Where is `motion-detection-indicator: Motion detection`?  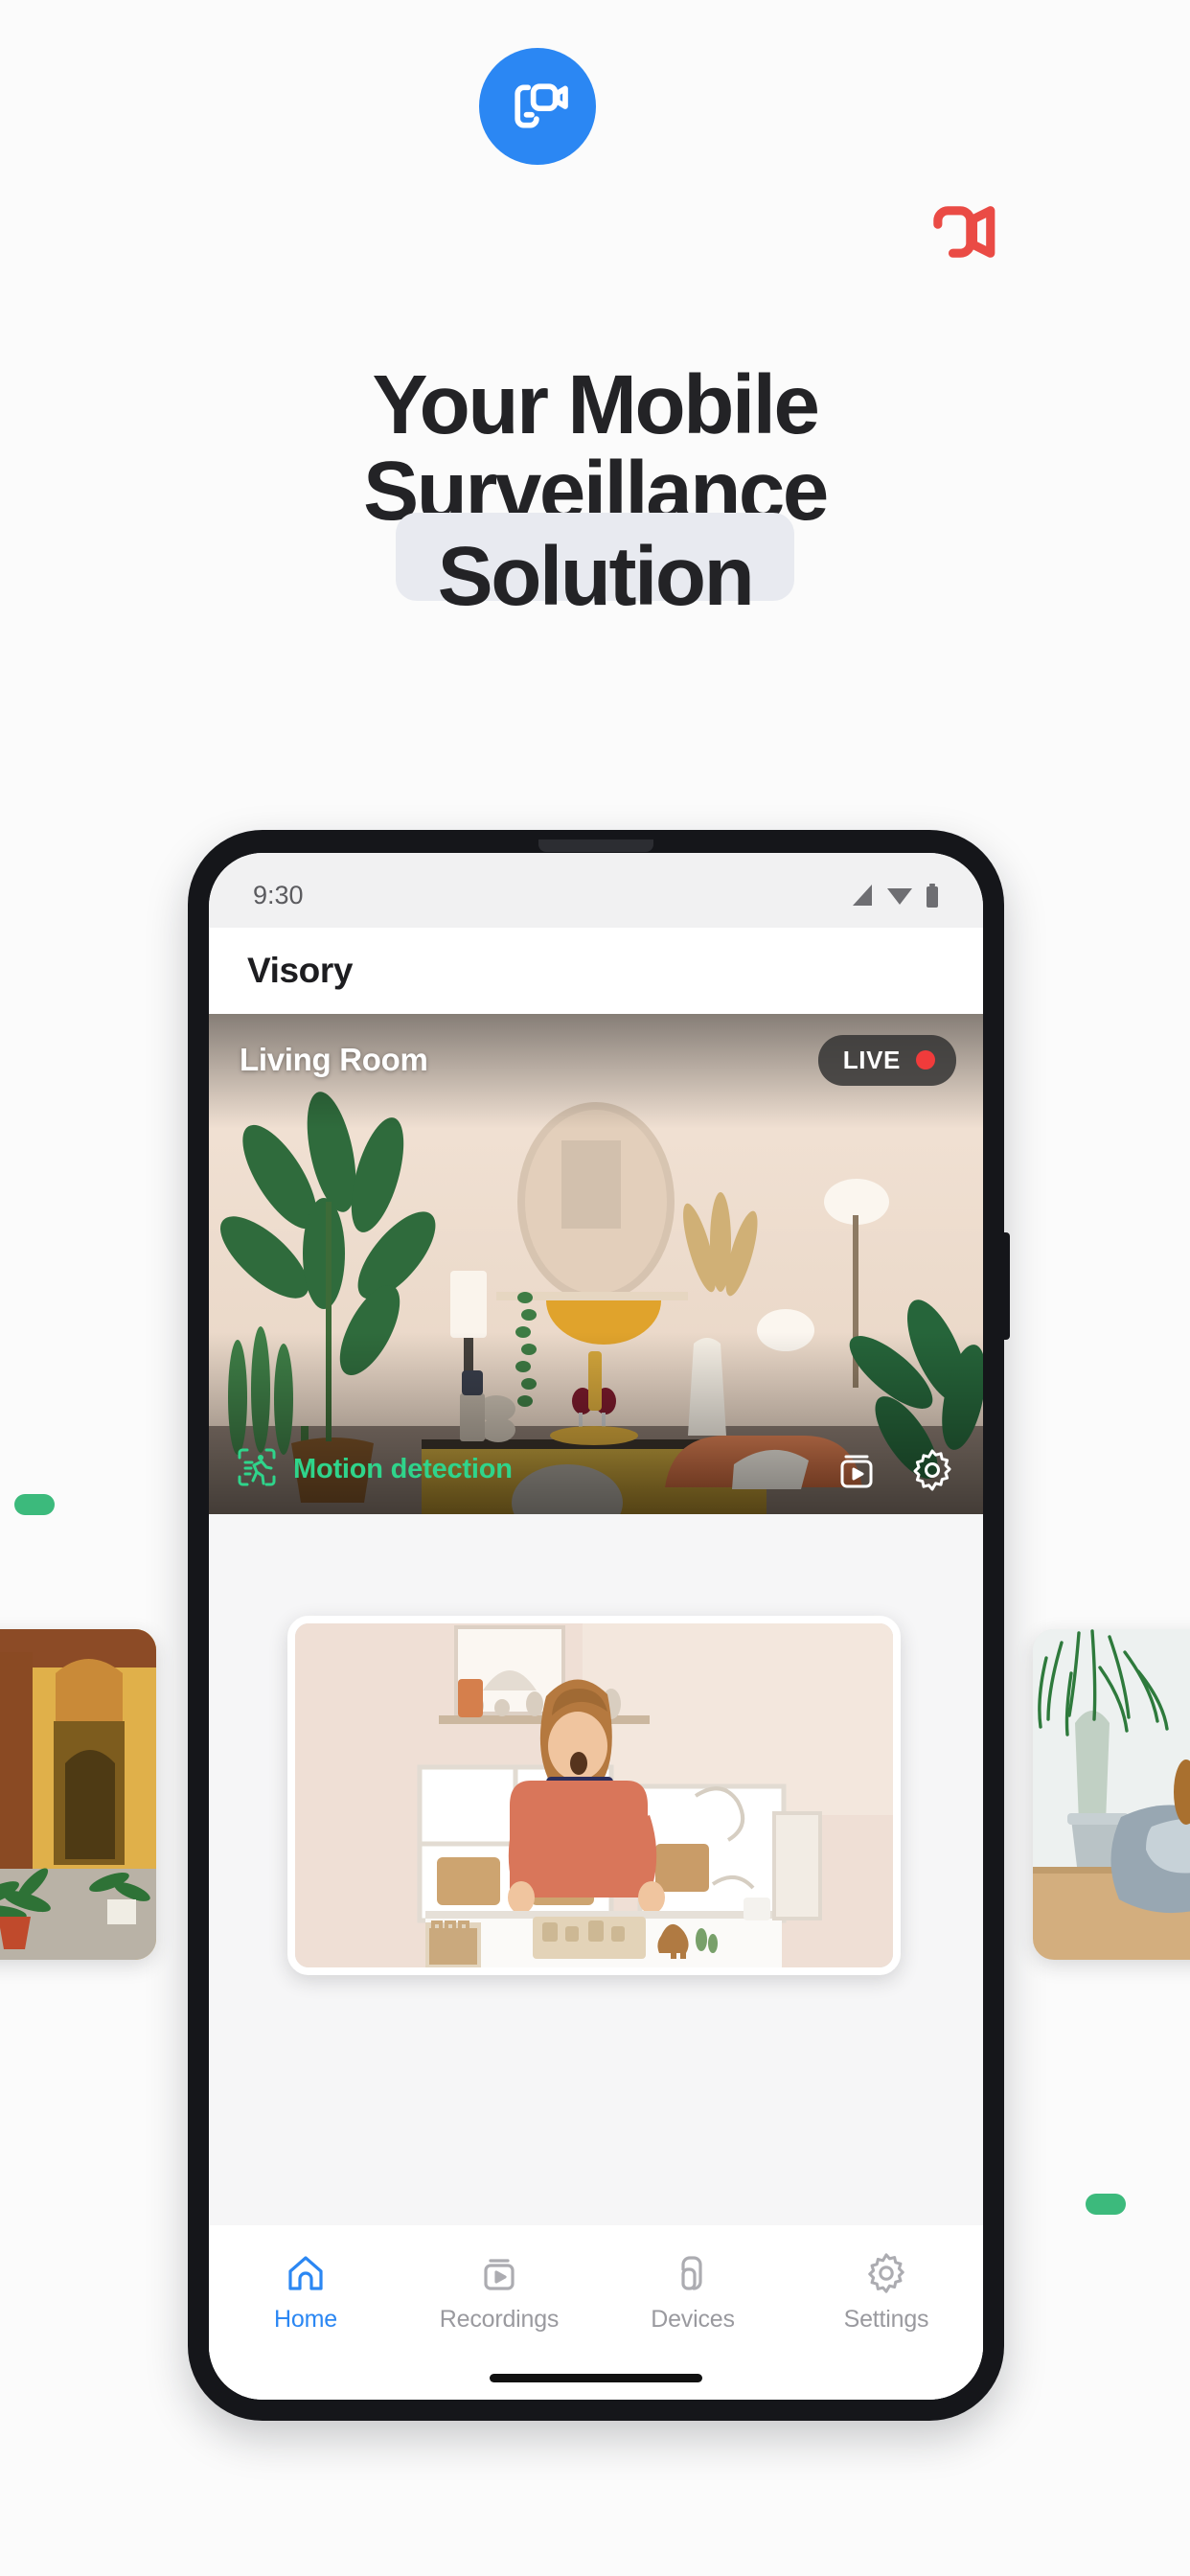 motion-detection-indicator: Motion detection is located at coordinates (374, 1469).